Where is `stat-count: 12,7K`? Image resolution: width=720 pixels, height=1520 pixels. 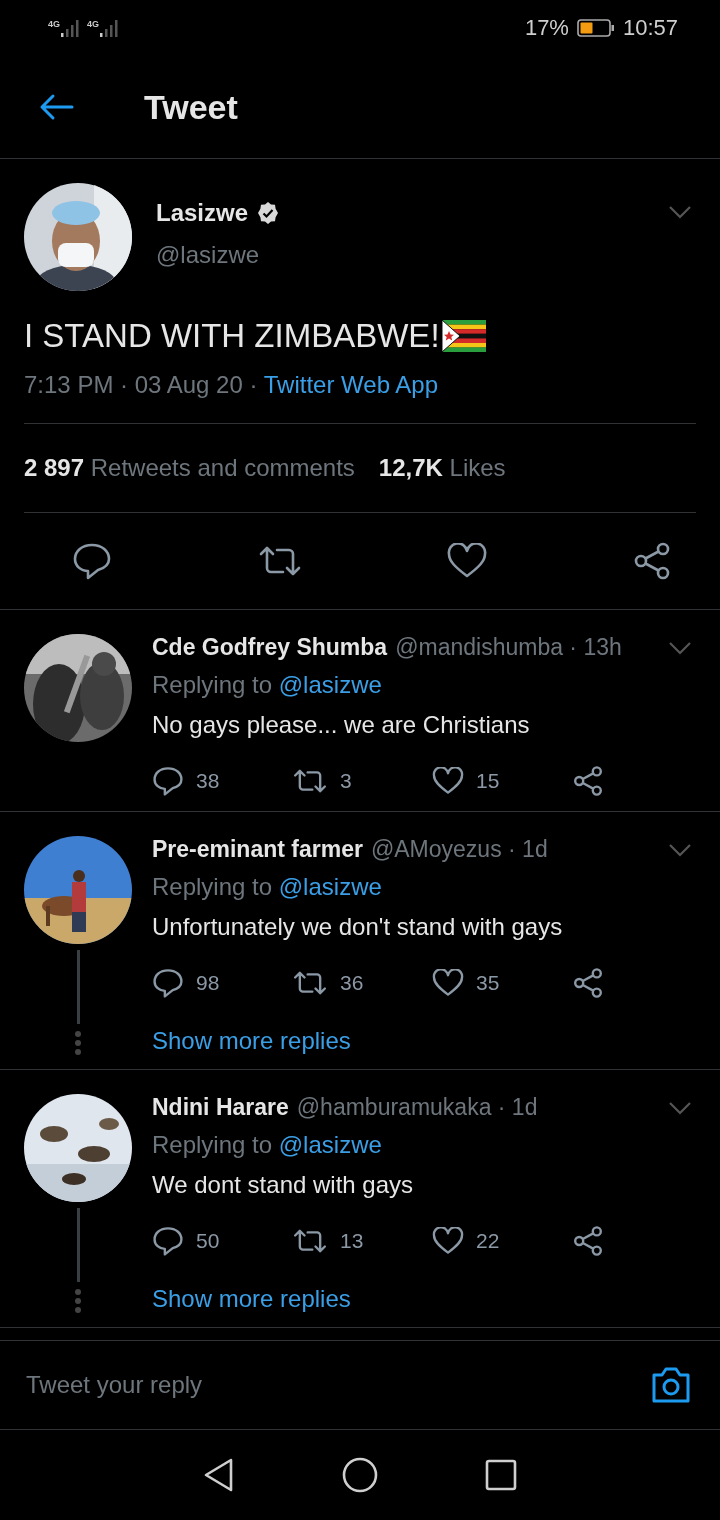 stat-count: 12,7K is located at coordinates (410, 467).